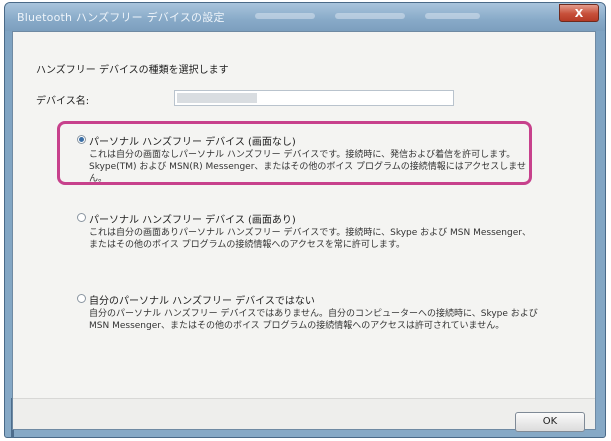 Image resolution: width=611 pixels, height=441 pixels. I want to click on option-personal-with-screen-label: パーソナル ハンズフリー デバイス (画面あり), so click(192, 220).